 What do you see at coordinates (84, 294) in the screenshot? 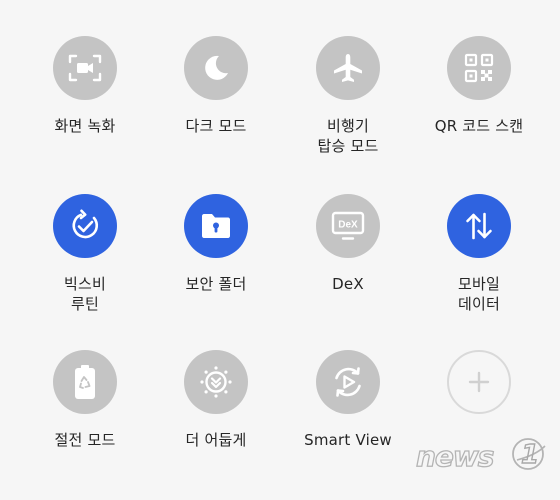
I see `tile-label: 빅스비 루틴` at bounding box center [84, 294].